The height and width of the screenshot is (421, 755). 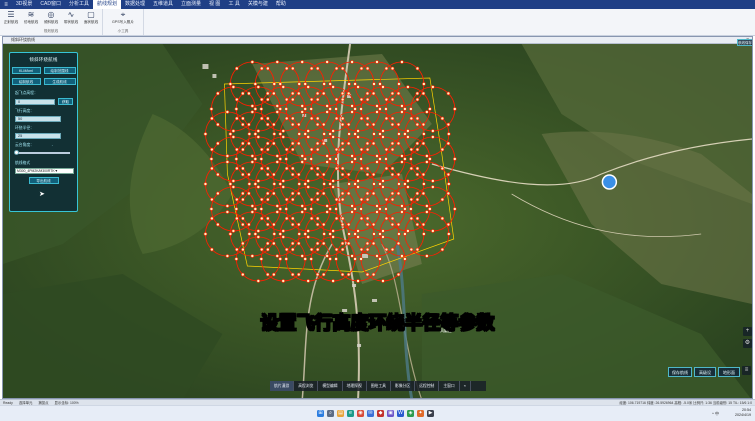 I want to click on app-menu-icon: ≡, so click(x=6, y=4).